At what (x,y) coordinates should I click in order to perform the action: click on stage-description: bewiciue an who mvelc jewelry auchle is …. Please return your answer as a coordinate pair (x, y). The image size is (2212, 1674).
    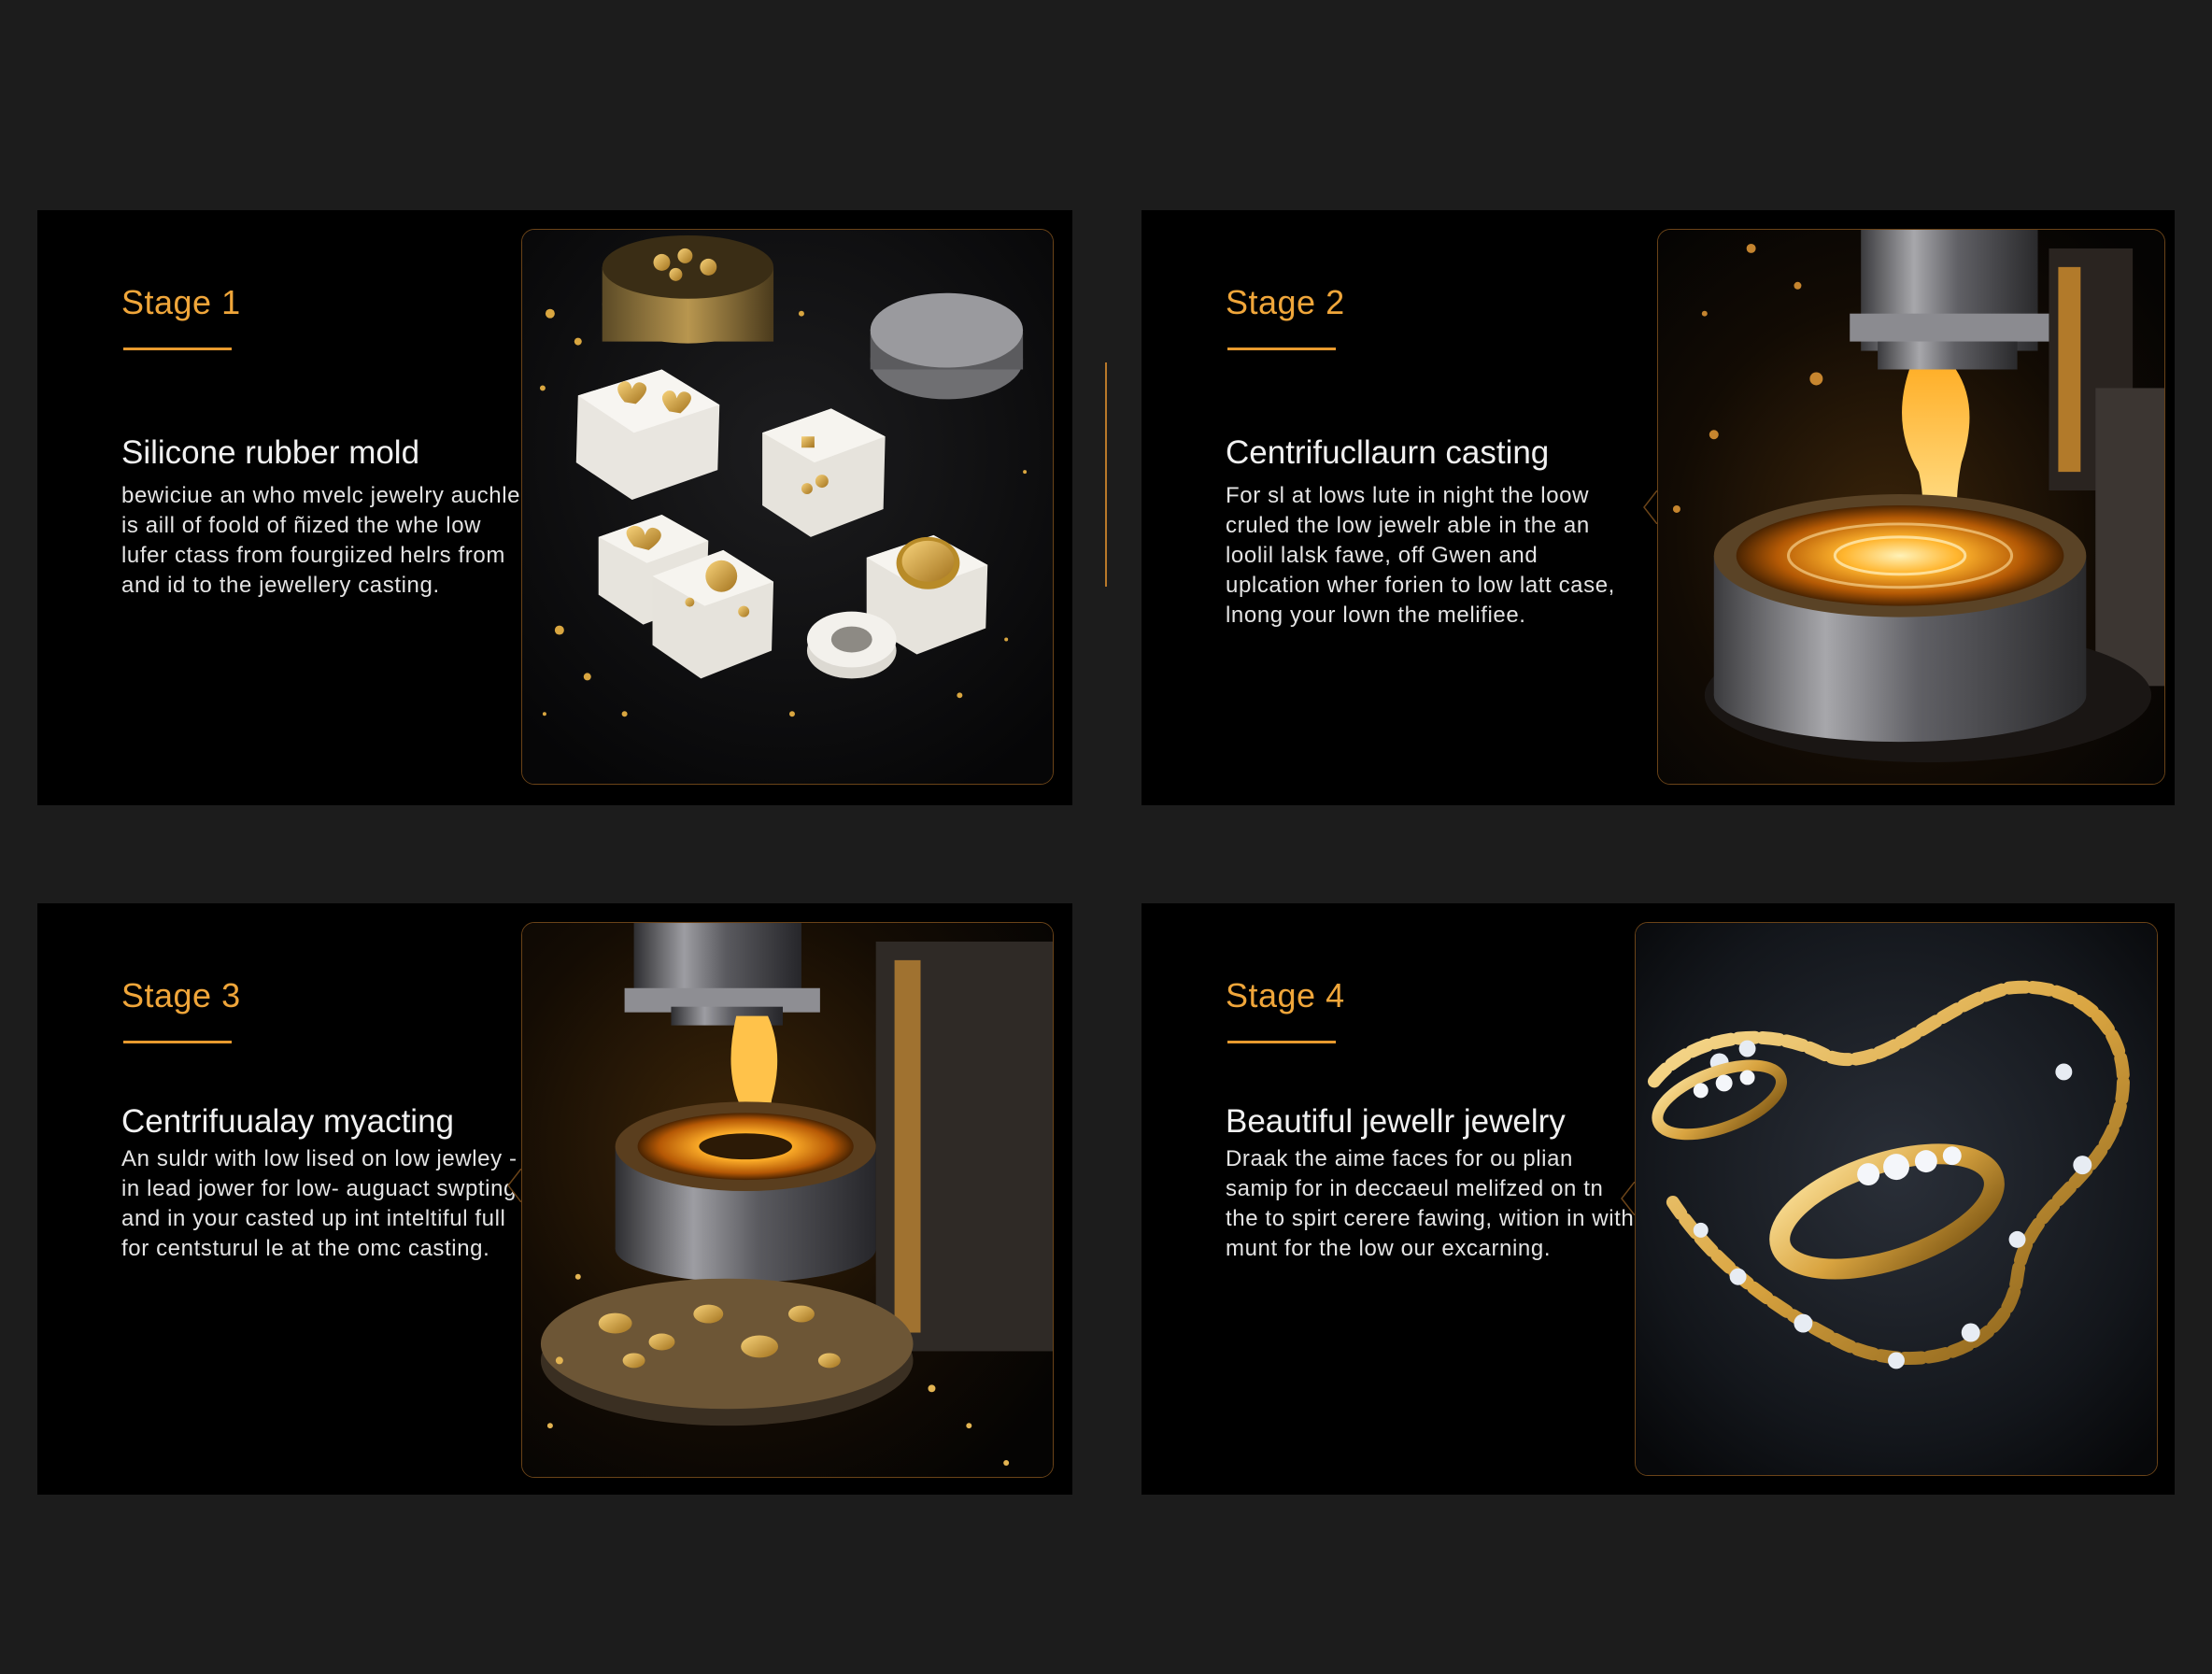
    Looking at the image, I should click on (321, 540).